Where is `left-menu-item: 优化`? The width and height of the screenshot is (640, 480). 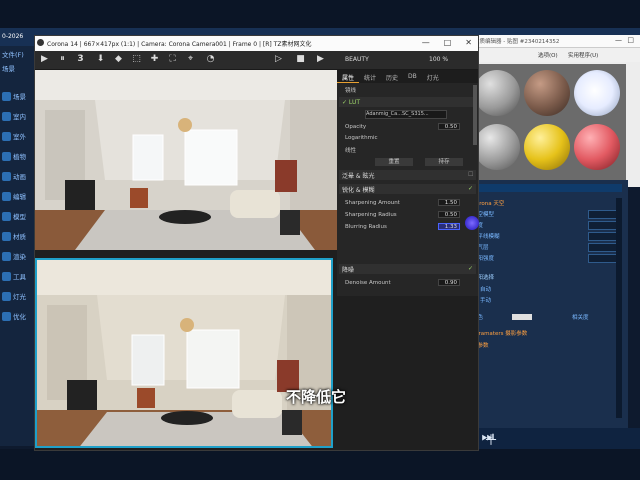
left-menu-item: 优化 is located at coordinates (17, 316).